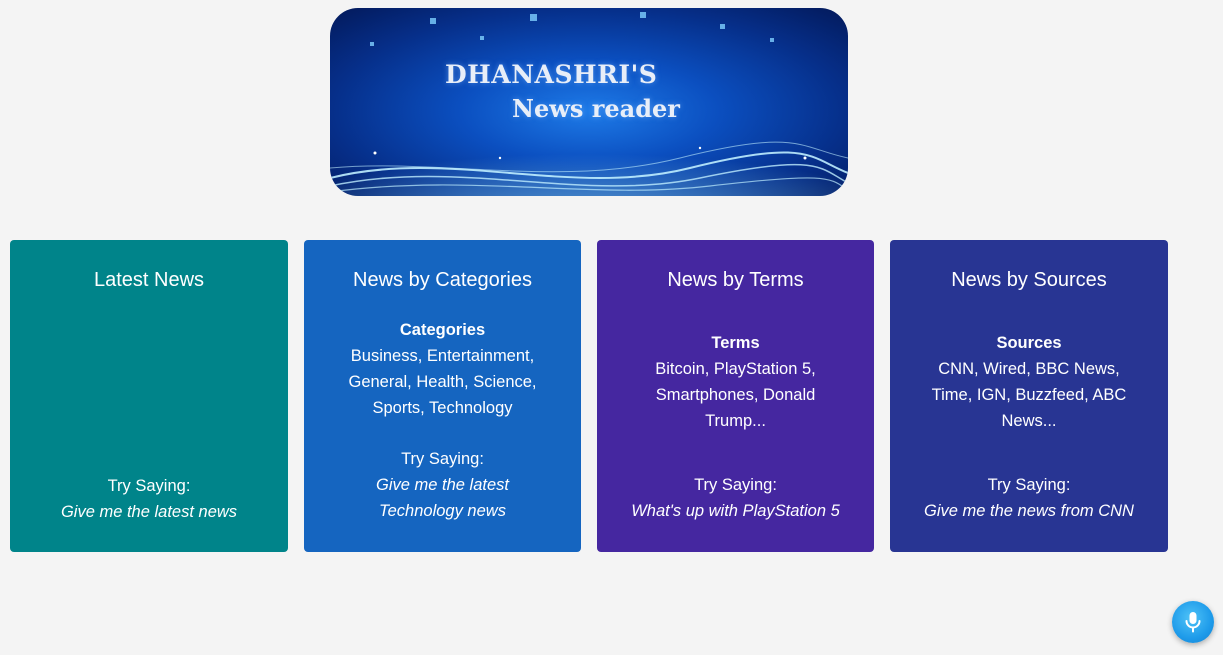  What do you see at coordinates (596, 108) in the screenshot?
I see `banner-subtitle: News reader` at bounding box center [596, 108].